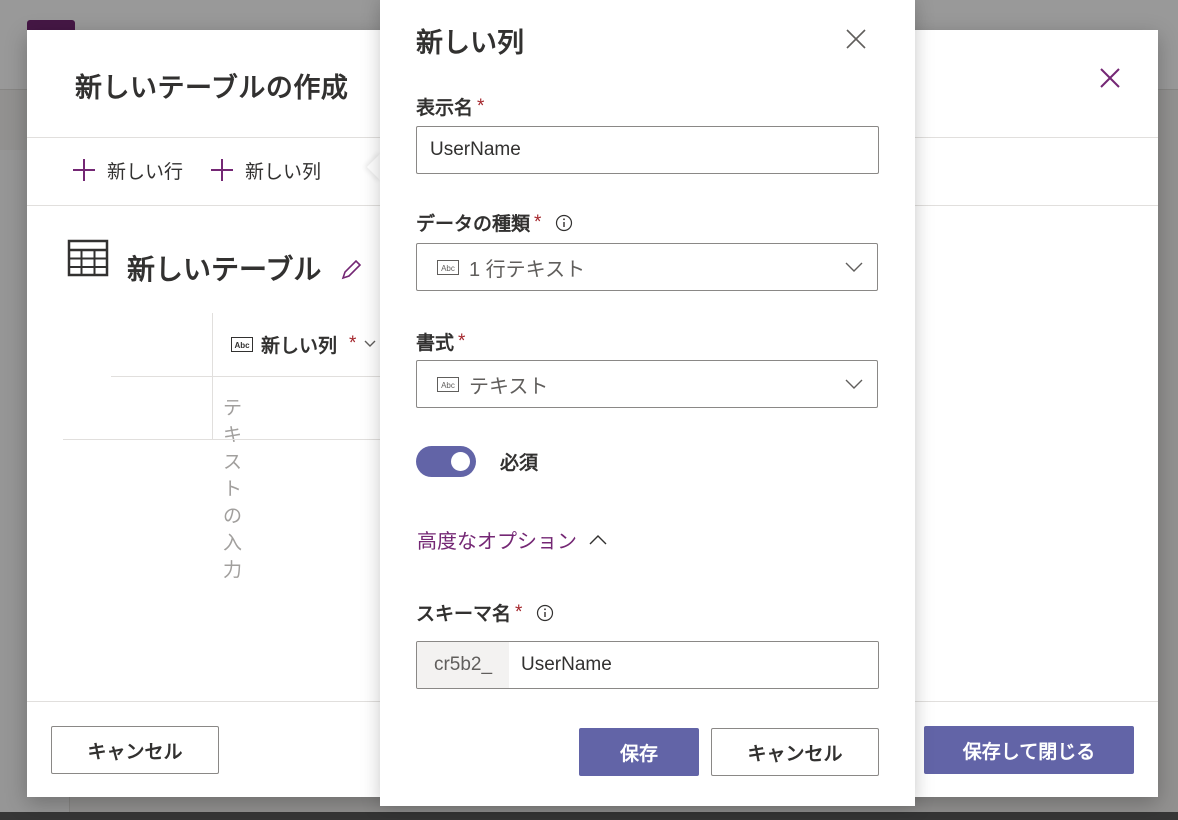 The image size is (1178, 820). I want to click on schema-name-field: cr5b2_, so click(647, 665).